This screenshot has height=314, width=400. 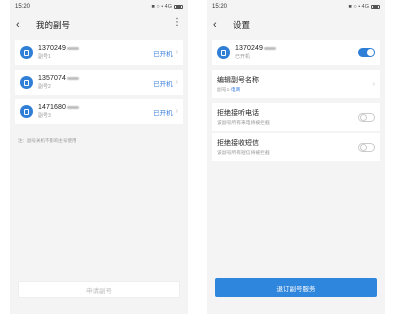 I want to click on number-item-2: 1357074 副号2 已开机 ›, so click(x=99, y=82).